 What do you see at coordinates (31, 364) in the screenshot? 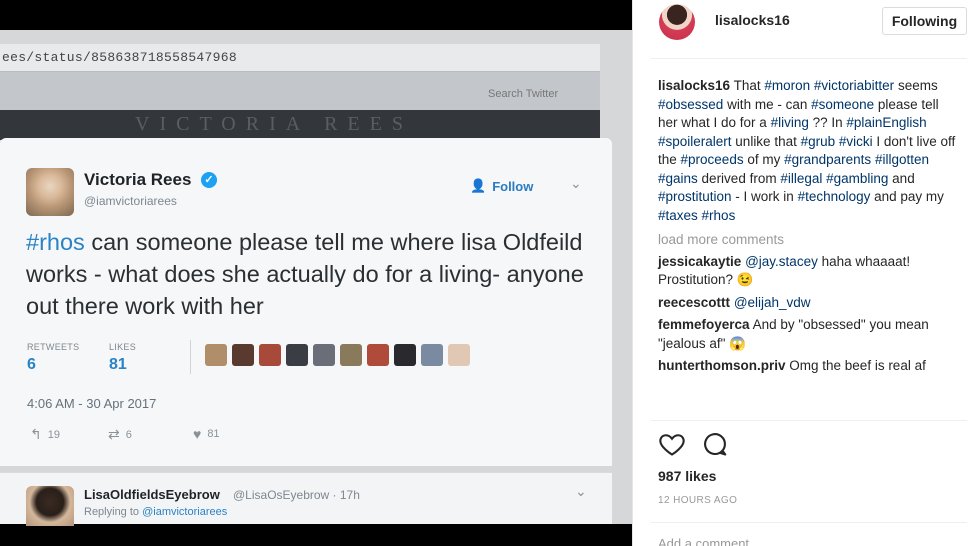
I see `retweets-count: 6` at bounding box center [31, 364].